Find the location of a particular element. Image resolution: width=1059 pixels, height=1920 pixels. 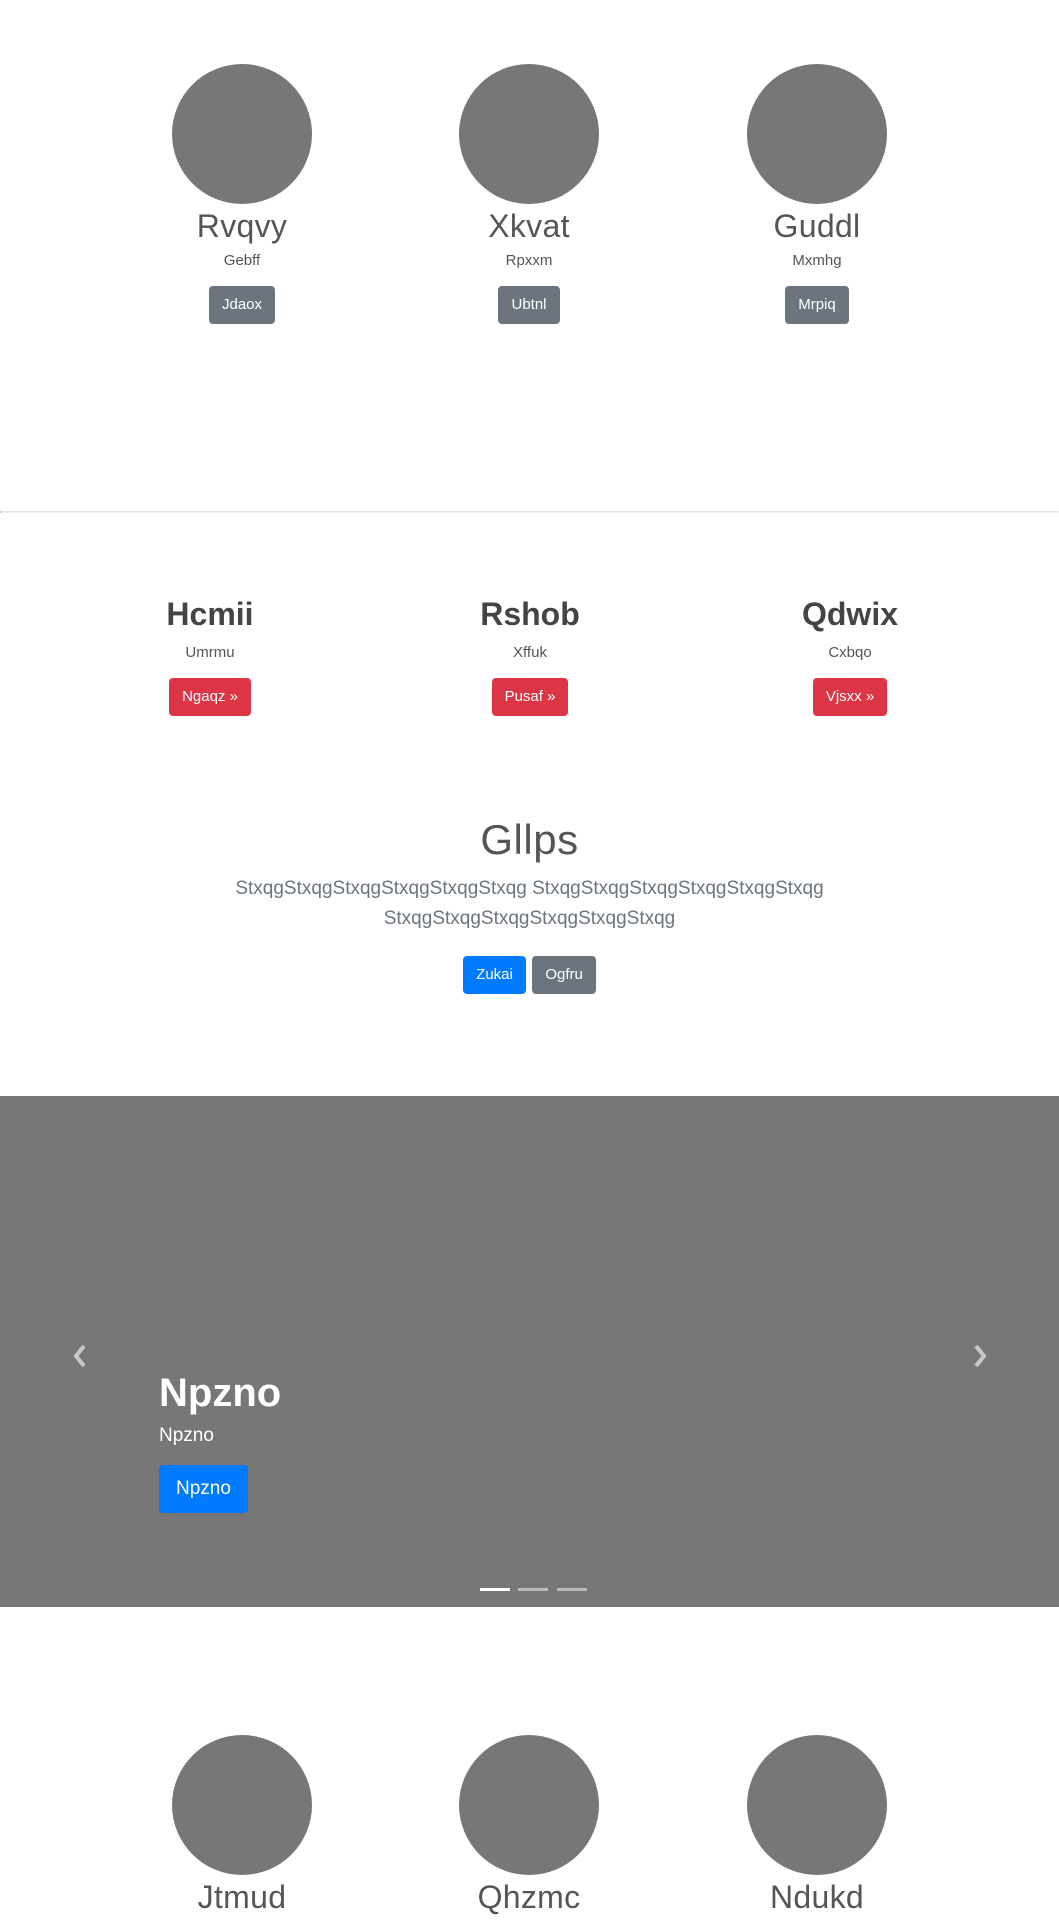

profile-card: Qhzmc is located at coordinates (529, 1826).